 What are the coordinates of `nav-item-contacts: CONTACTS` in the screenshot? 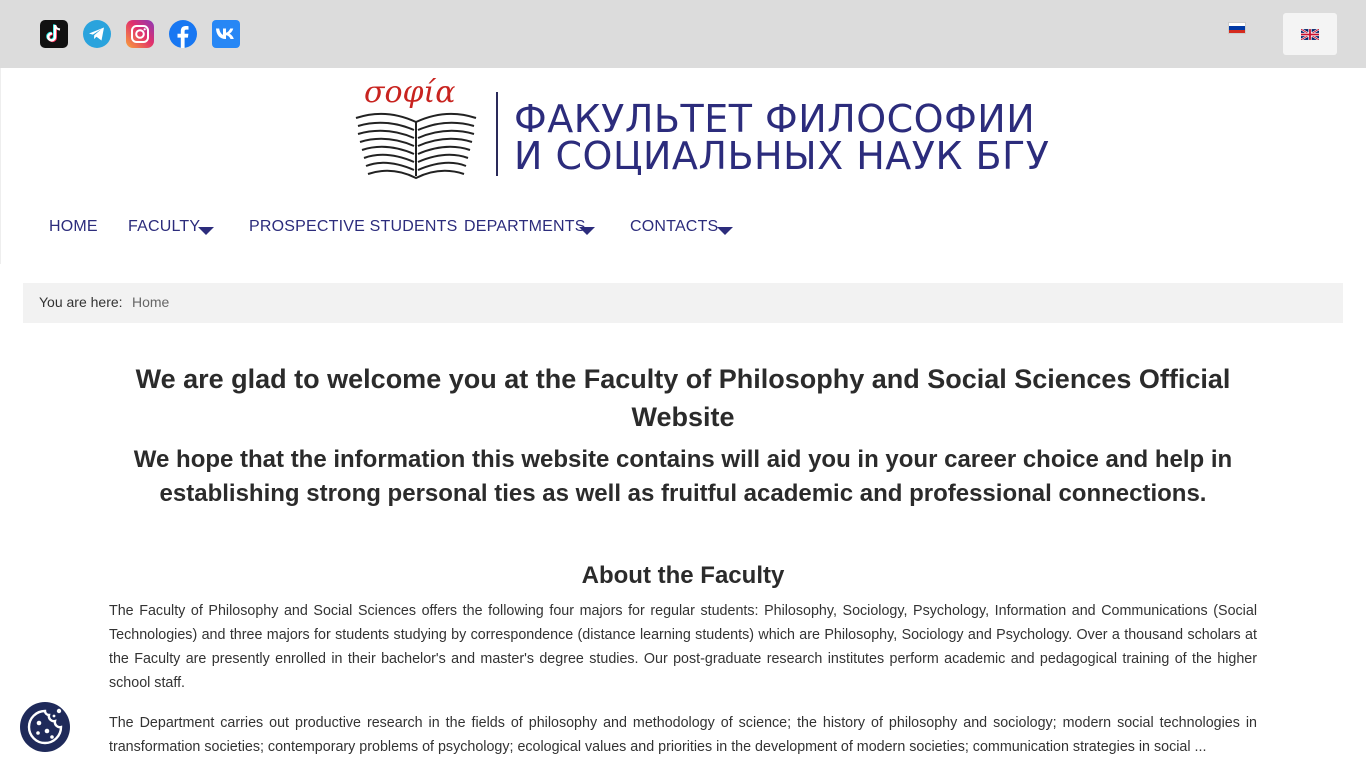 It's located at (674, 227).